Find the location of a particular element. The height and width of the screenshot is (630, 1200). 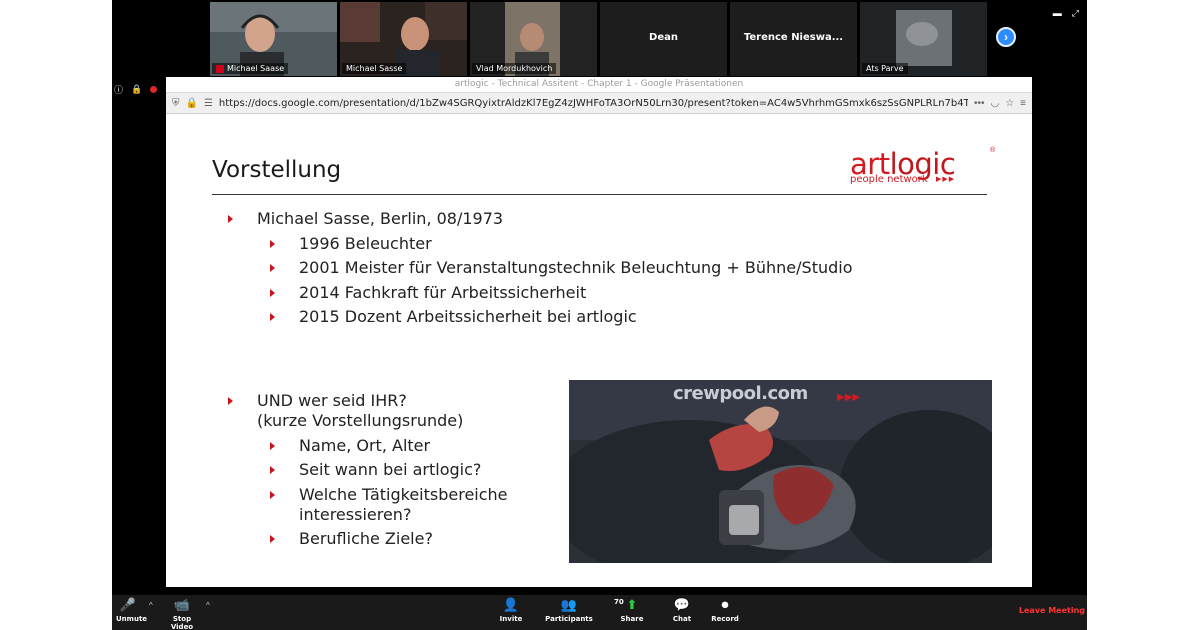

bullet-text: Name, Ort, Alter is located at coordinates (365, 445).